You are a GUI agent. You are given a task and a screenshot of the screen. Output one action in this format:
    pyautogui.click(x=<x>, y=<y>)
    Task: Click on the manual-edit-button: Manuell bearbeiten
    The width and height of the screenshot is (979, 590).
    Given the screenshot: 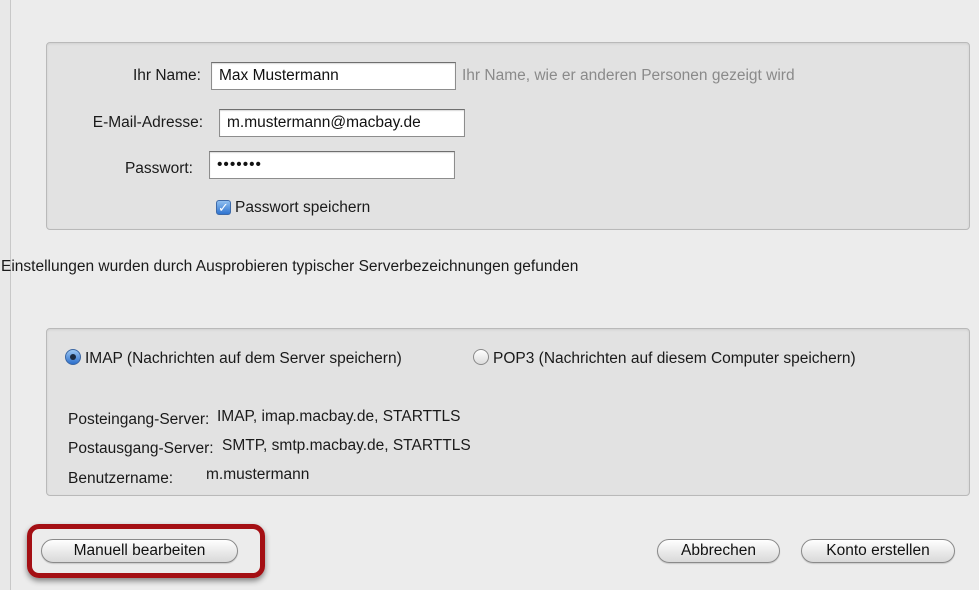 What is the action you would take?
    pyautogui.click(x=139, y=551)
    